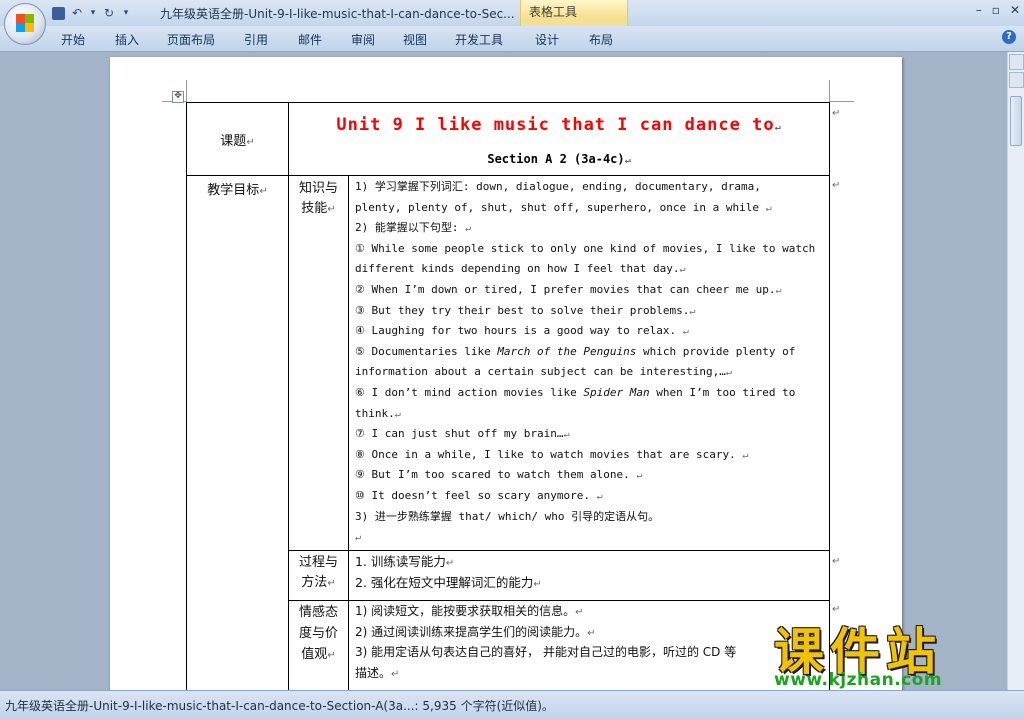 This screenshot has height=719, width=1024. Describe the element at coordinates (1015, 371) in the screenshot. I see `vertical-scrollbar` at that location.